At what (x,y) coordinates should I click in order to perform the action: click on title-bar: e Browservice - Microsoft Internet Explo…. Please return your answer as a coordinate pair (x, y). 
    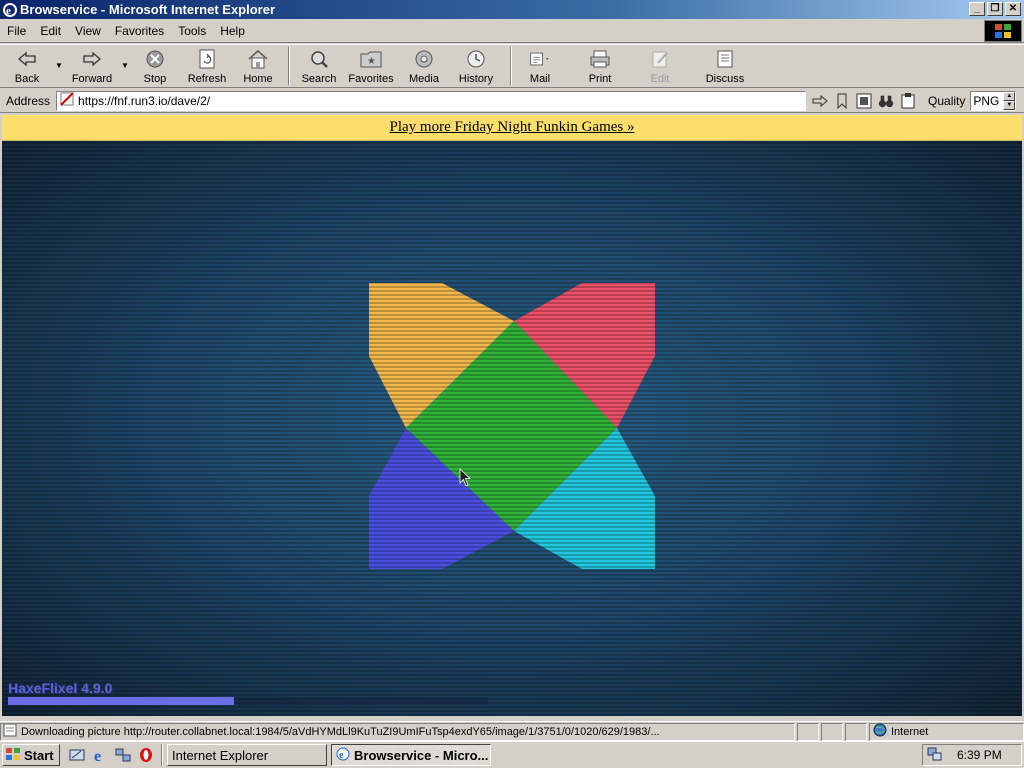
    Looking at the image, I should click on (512, 9).